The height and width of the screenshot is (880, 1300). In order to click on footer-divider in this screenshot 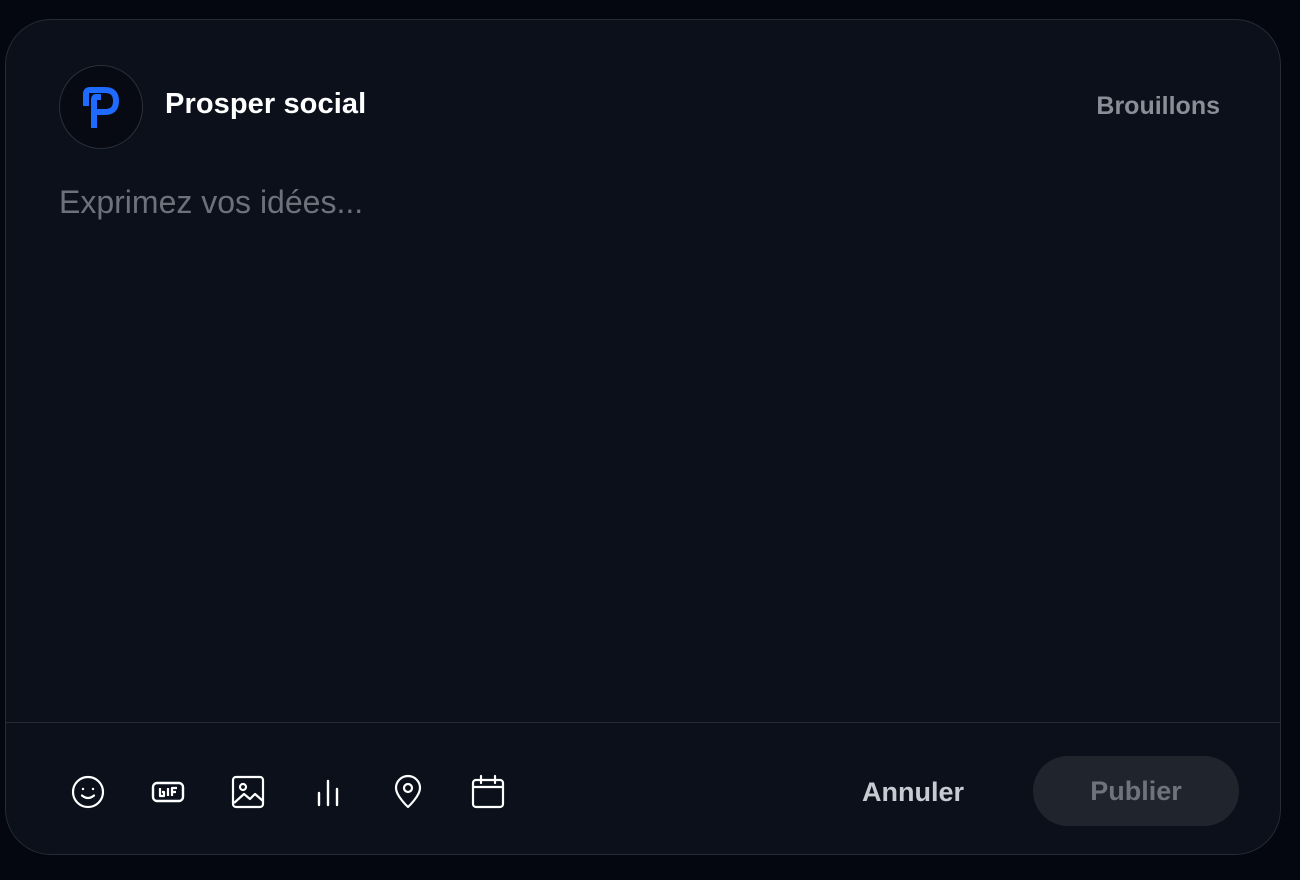, I will do `click(643, 722)`.